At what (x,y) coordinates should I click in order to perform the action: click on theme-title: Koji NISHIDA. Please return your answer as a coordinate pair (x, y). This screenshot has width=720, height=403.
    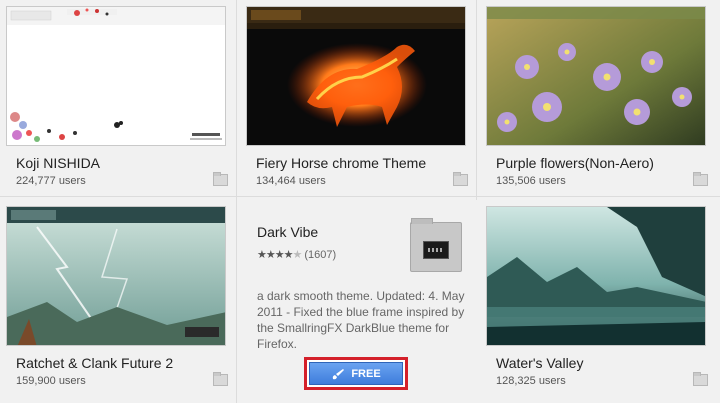
    Looking at the image, I should click on (58, 163).